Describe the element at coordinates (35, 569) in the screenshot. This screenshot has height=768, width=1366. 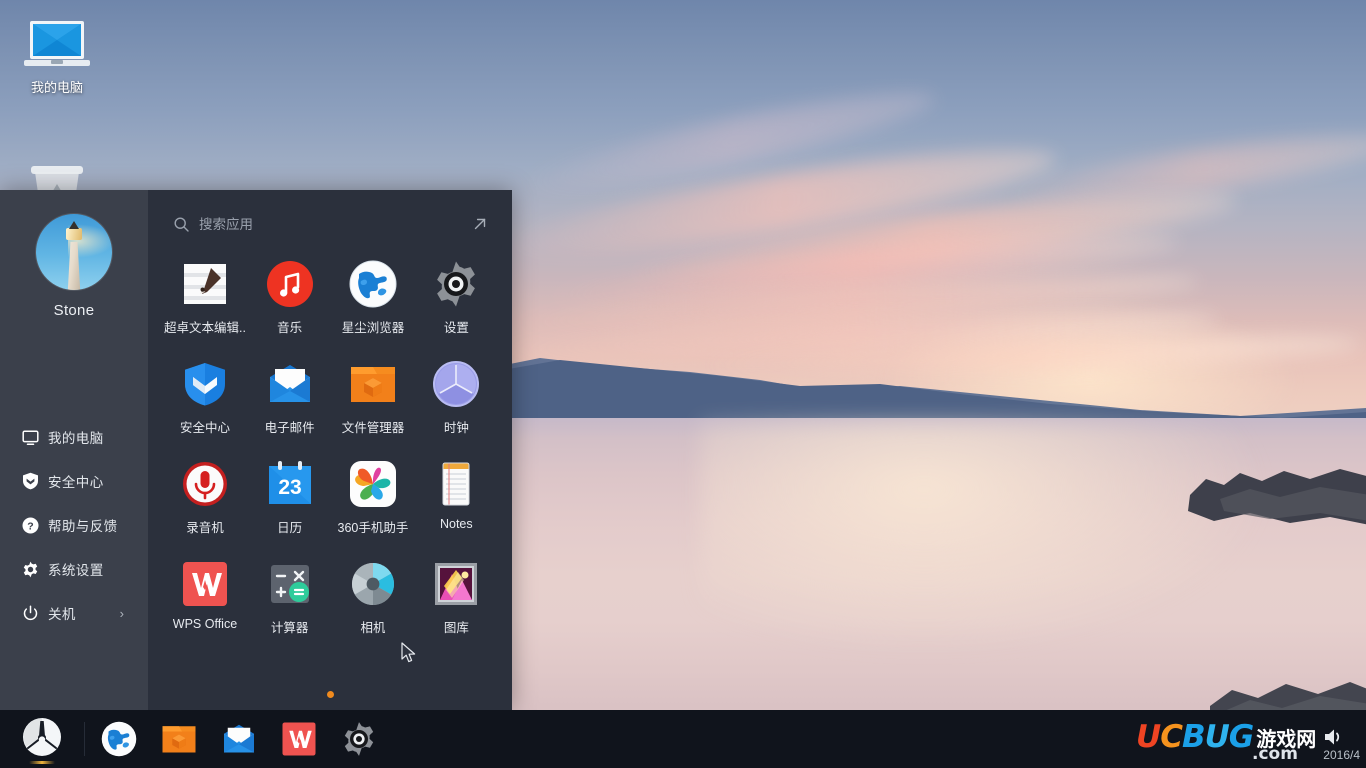
I see `gear-icon` at that location.